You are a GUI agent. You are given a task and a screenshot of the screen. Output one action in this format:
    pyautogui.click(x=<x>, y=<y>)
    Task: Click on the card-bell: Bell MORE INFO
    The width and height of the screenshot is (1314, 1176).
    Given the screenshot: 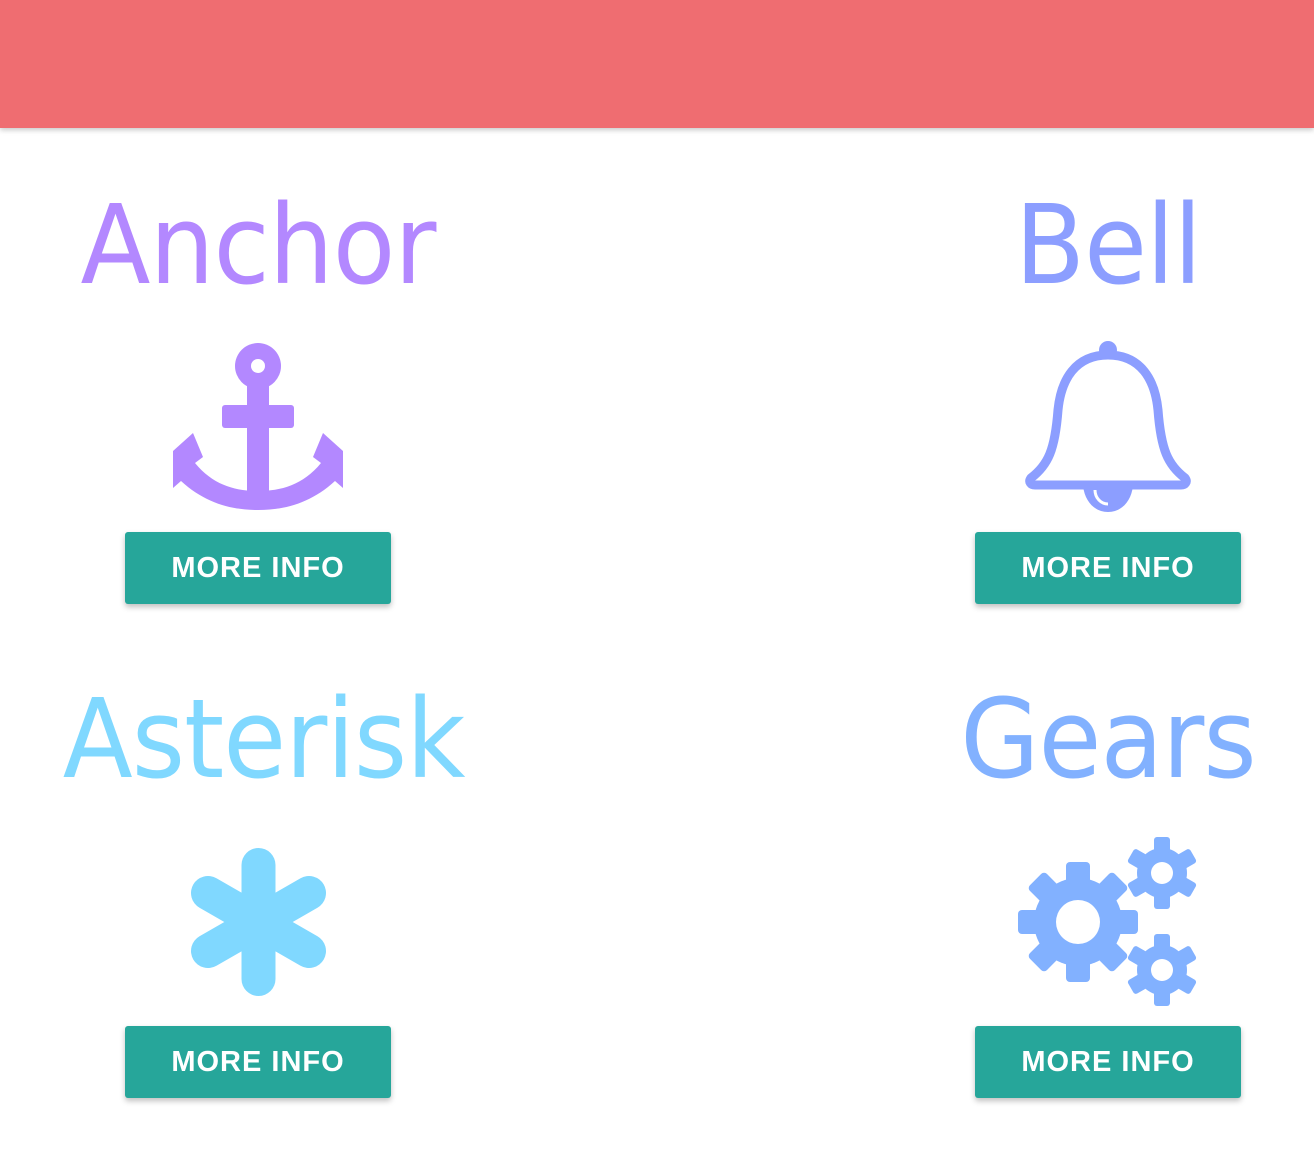 What is the action you would take?
    pyautogui.click(x=1106, y=405)
    